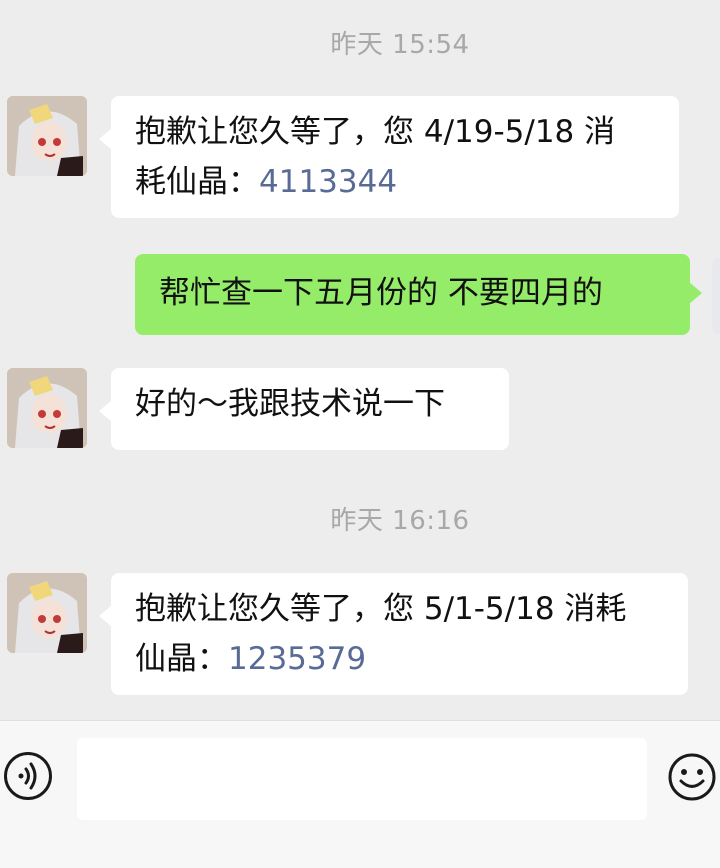 The image size is (720, 868). What do you see at coordinates (328, 182) in the screenshot?
I see `crystal-count-link: 4113344` at bounding box center [328, 182].